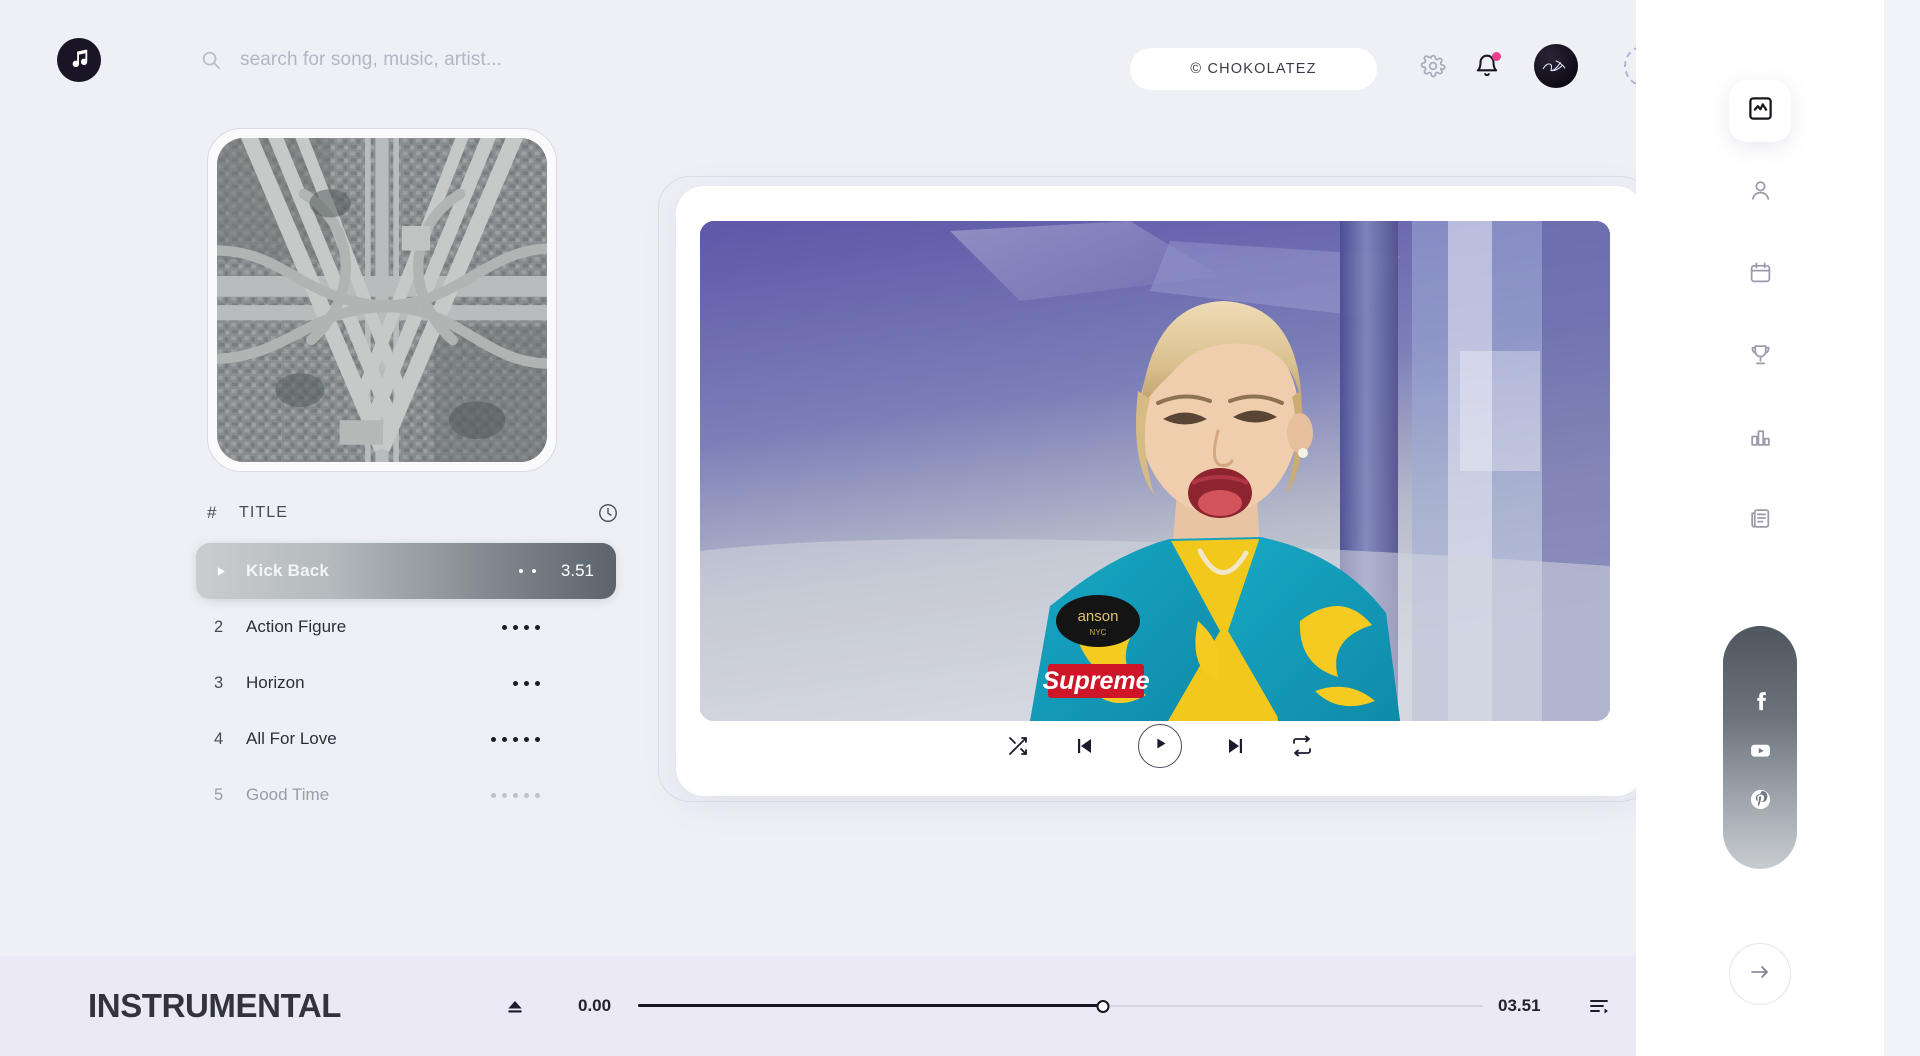 The height and width of the screenshot is (1056, 1920). I want to click on svg-text: anson, so click(1098, 616).